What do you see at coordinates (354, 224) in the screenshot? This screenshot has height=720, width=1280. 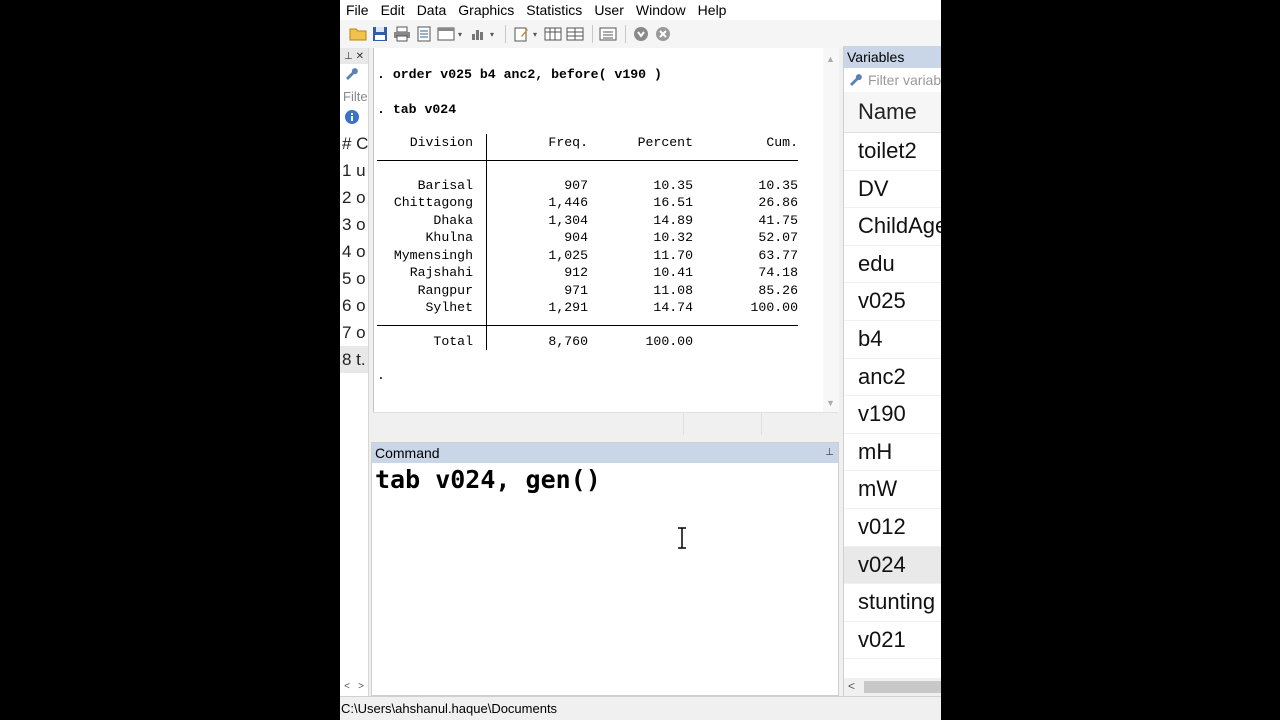 I see `history-item: 3 o` at bounding box center [354, 224].